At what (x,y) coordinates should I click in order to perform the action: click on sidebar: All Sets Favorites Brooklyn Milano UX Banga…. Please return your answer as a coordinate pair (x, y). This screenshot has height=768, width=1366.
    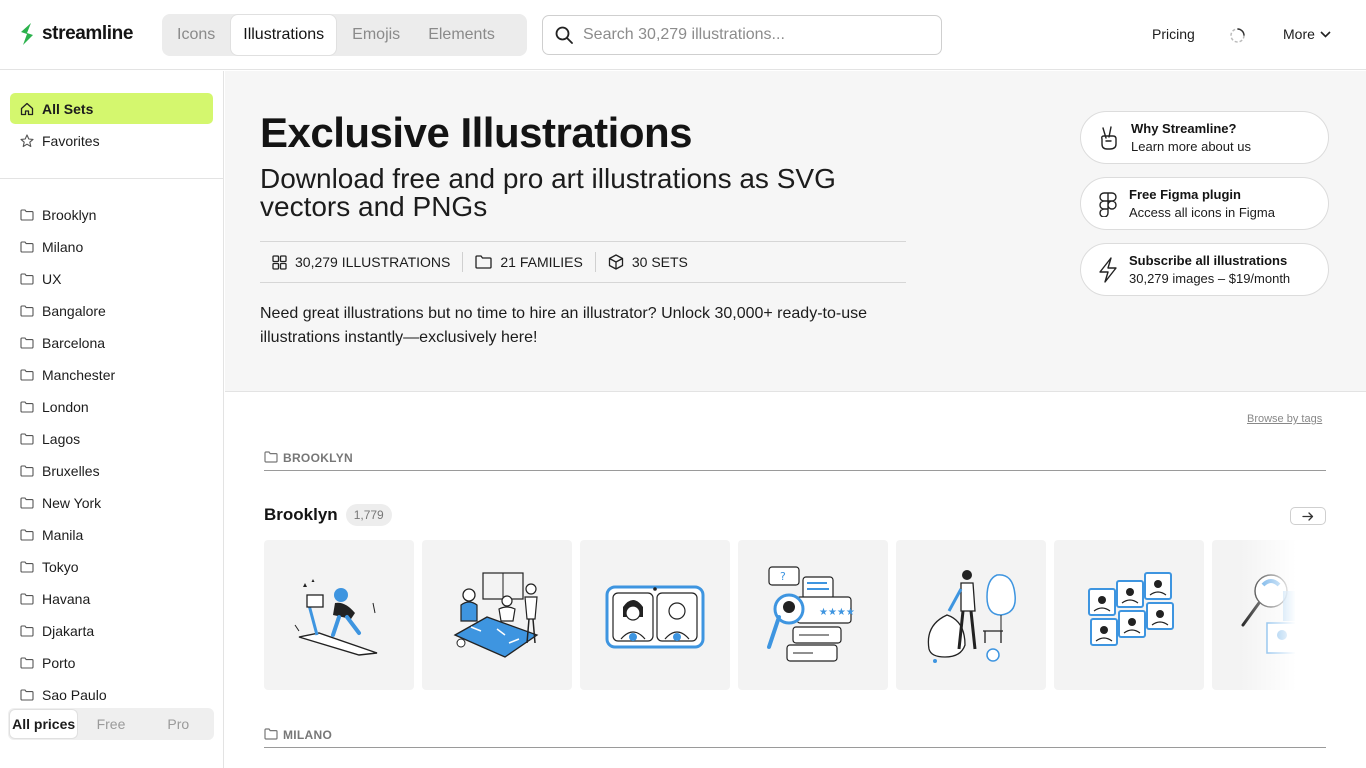
    Looking at the image, I should click on (112, 419).